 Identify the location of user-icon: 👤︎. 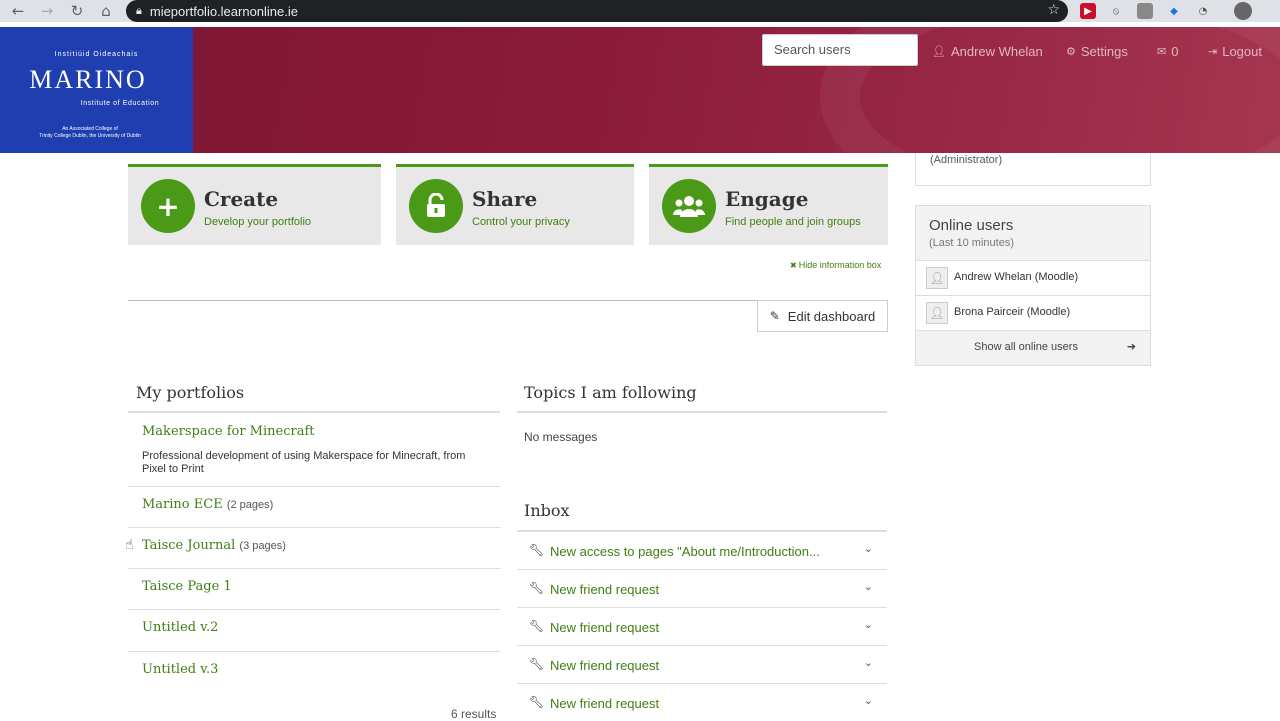
(939, 51).